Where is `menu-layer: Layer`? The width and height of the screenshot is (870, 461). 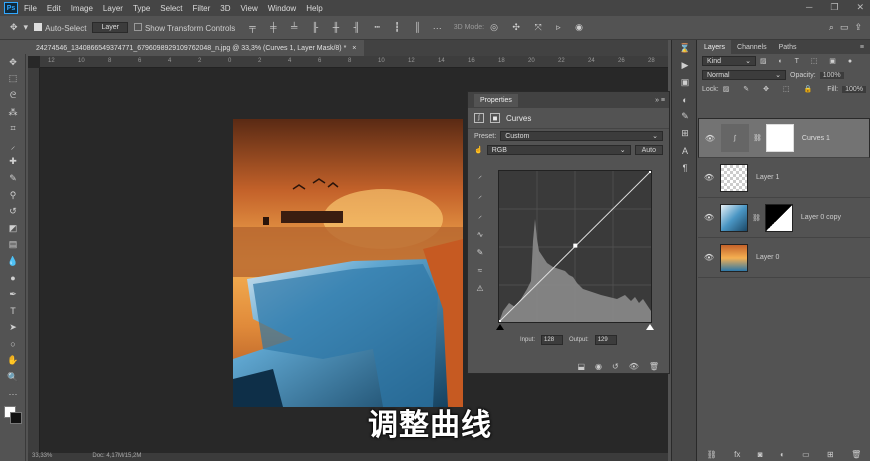
menu-layer: Layer is located at coordinates (113, 8).